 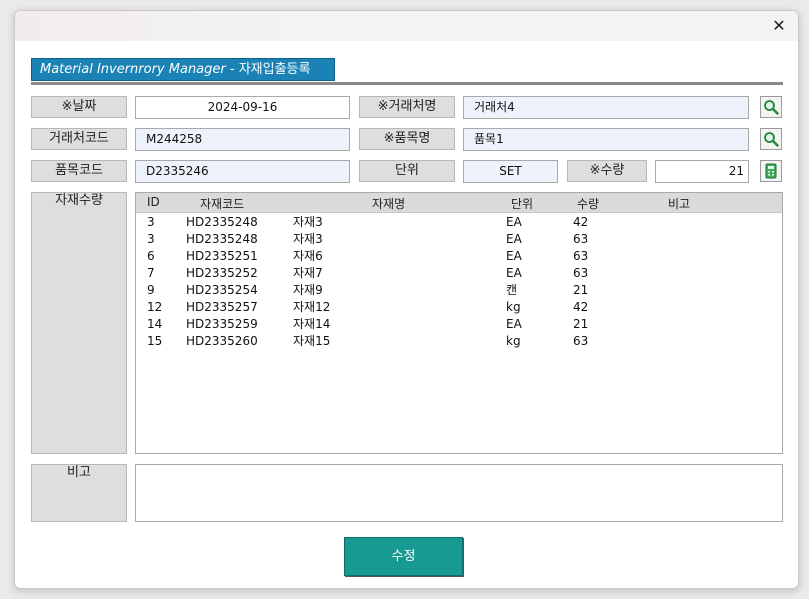 What do you see at coordinates (459, 239) in the screenshot?
I see `table-row: 3 HD2335248 자재3 EA 63` at bounding box center [459, 239].